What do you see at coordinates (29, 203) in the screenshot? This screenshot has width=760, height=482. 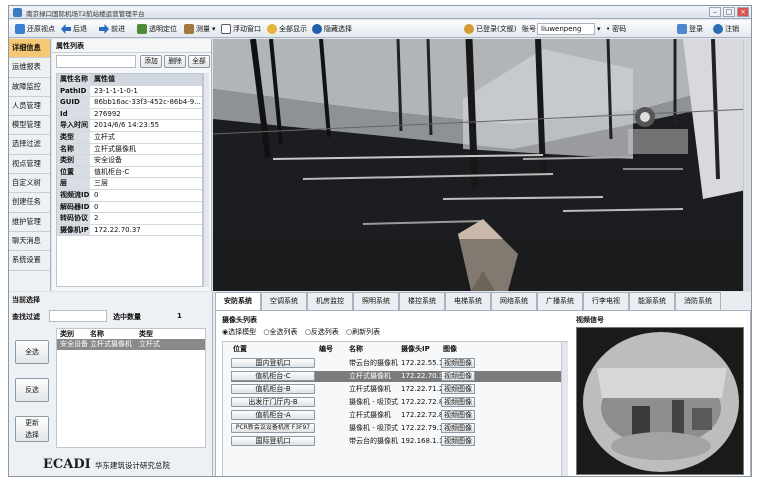 I see `sidebar-item-create-task: 创建任务` at bounding box center [29, 203].